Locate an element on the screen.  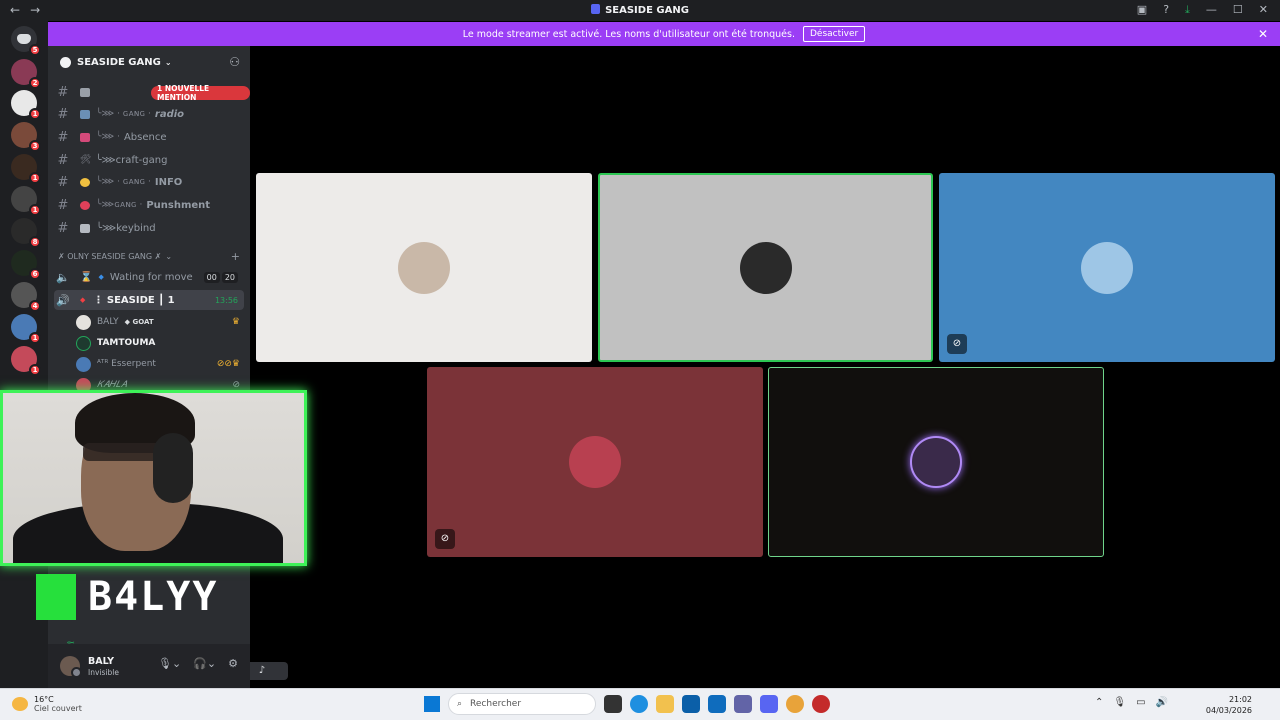
new-mention-badge: 1 NOUVELLE MENTION is located at coordinates (200, 93).